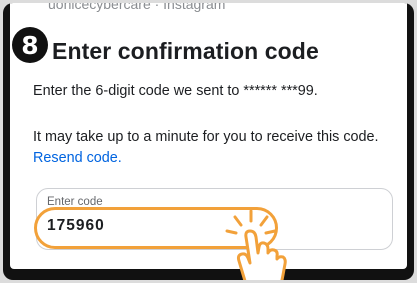 The image size is (417, 283). I want to click on resend-code-link: Resend code., so click(77, 158).